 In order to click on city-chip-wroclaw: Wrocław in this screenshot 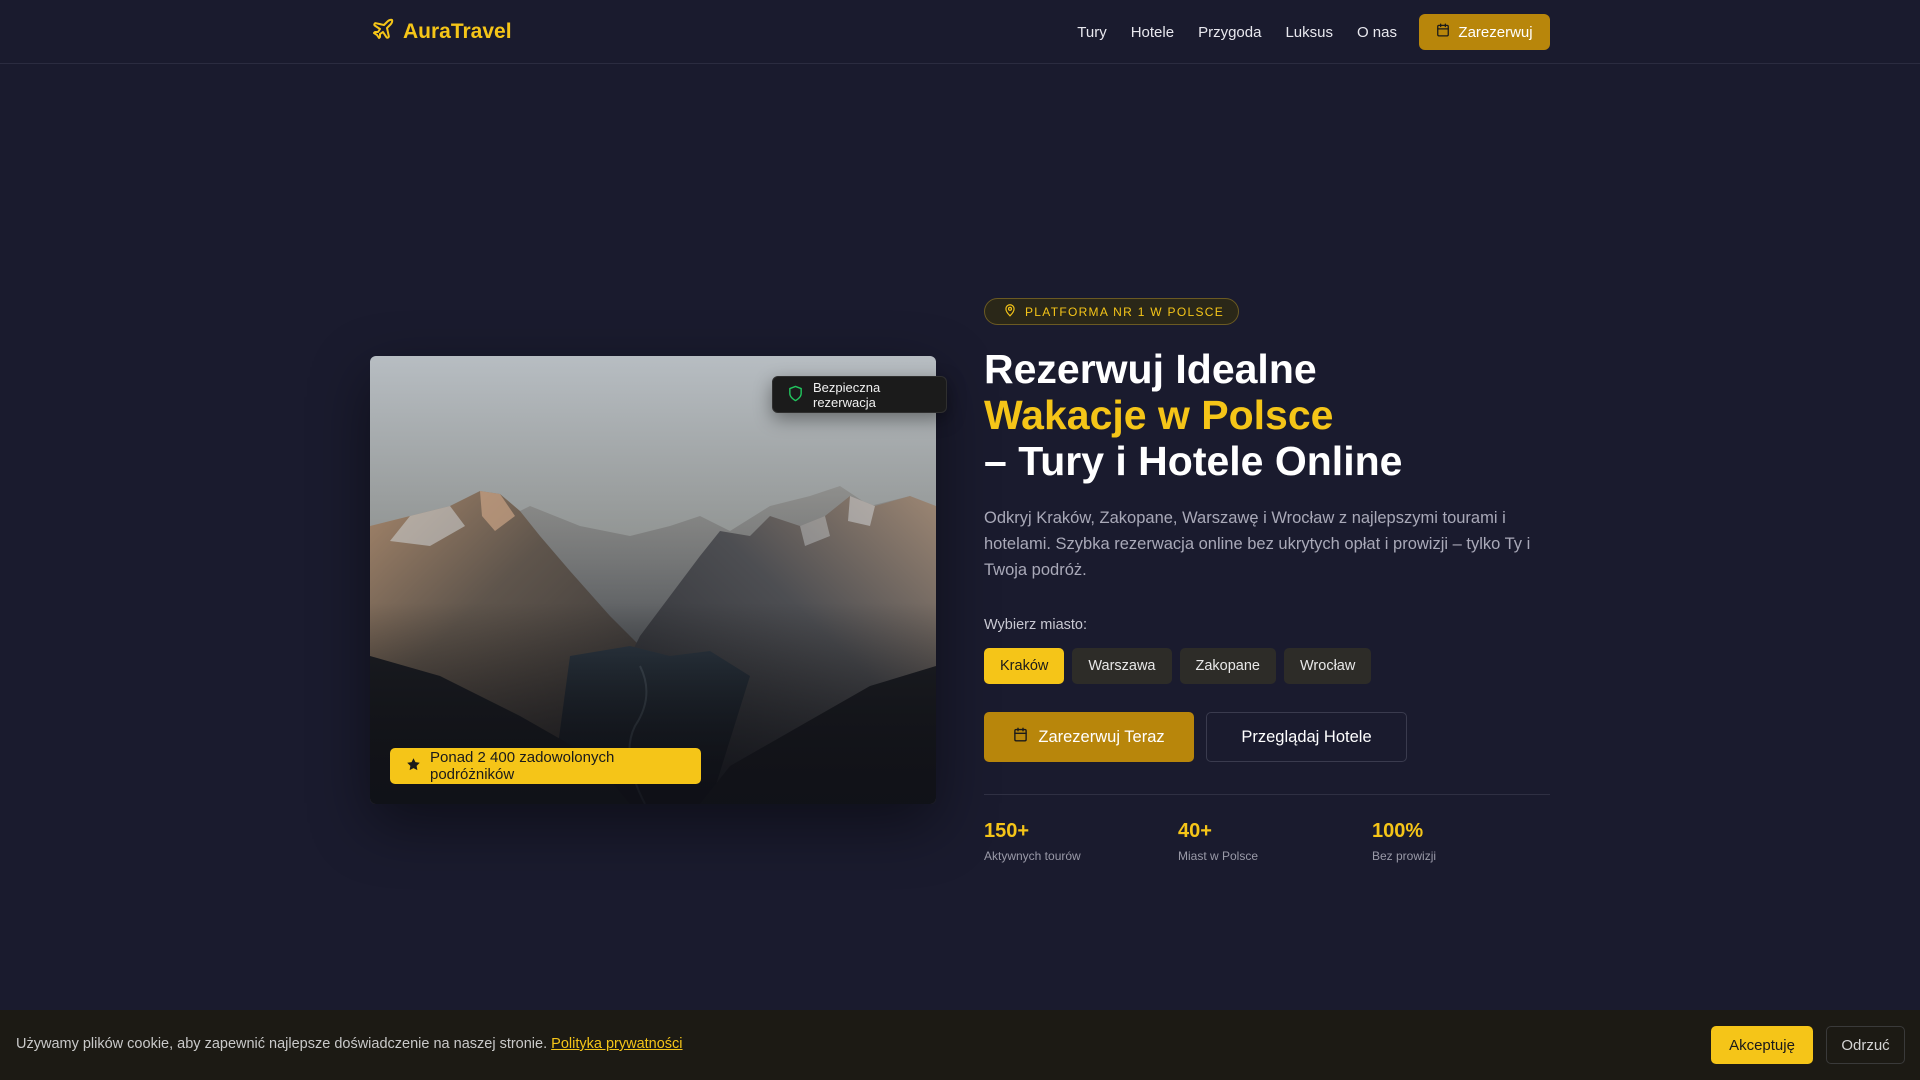, I will do `click(1328, 666)`.